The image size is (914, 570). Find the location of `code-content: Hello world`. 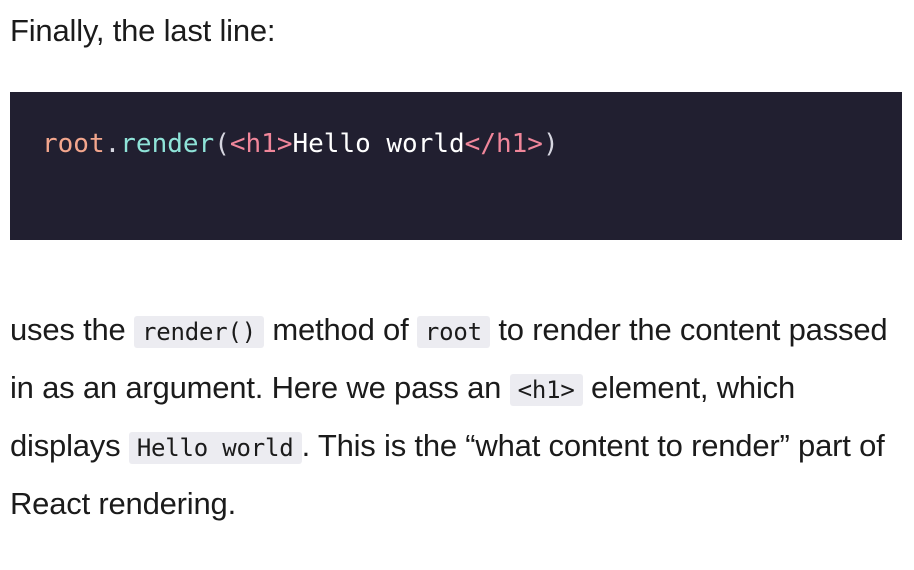

code-content: Hello world is located at coordinates (378, 144).